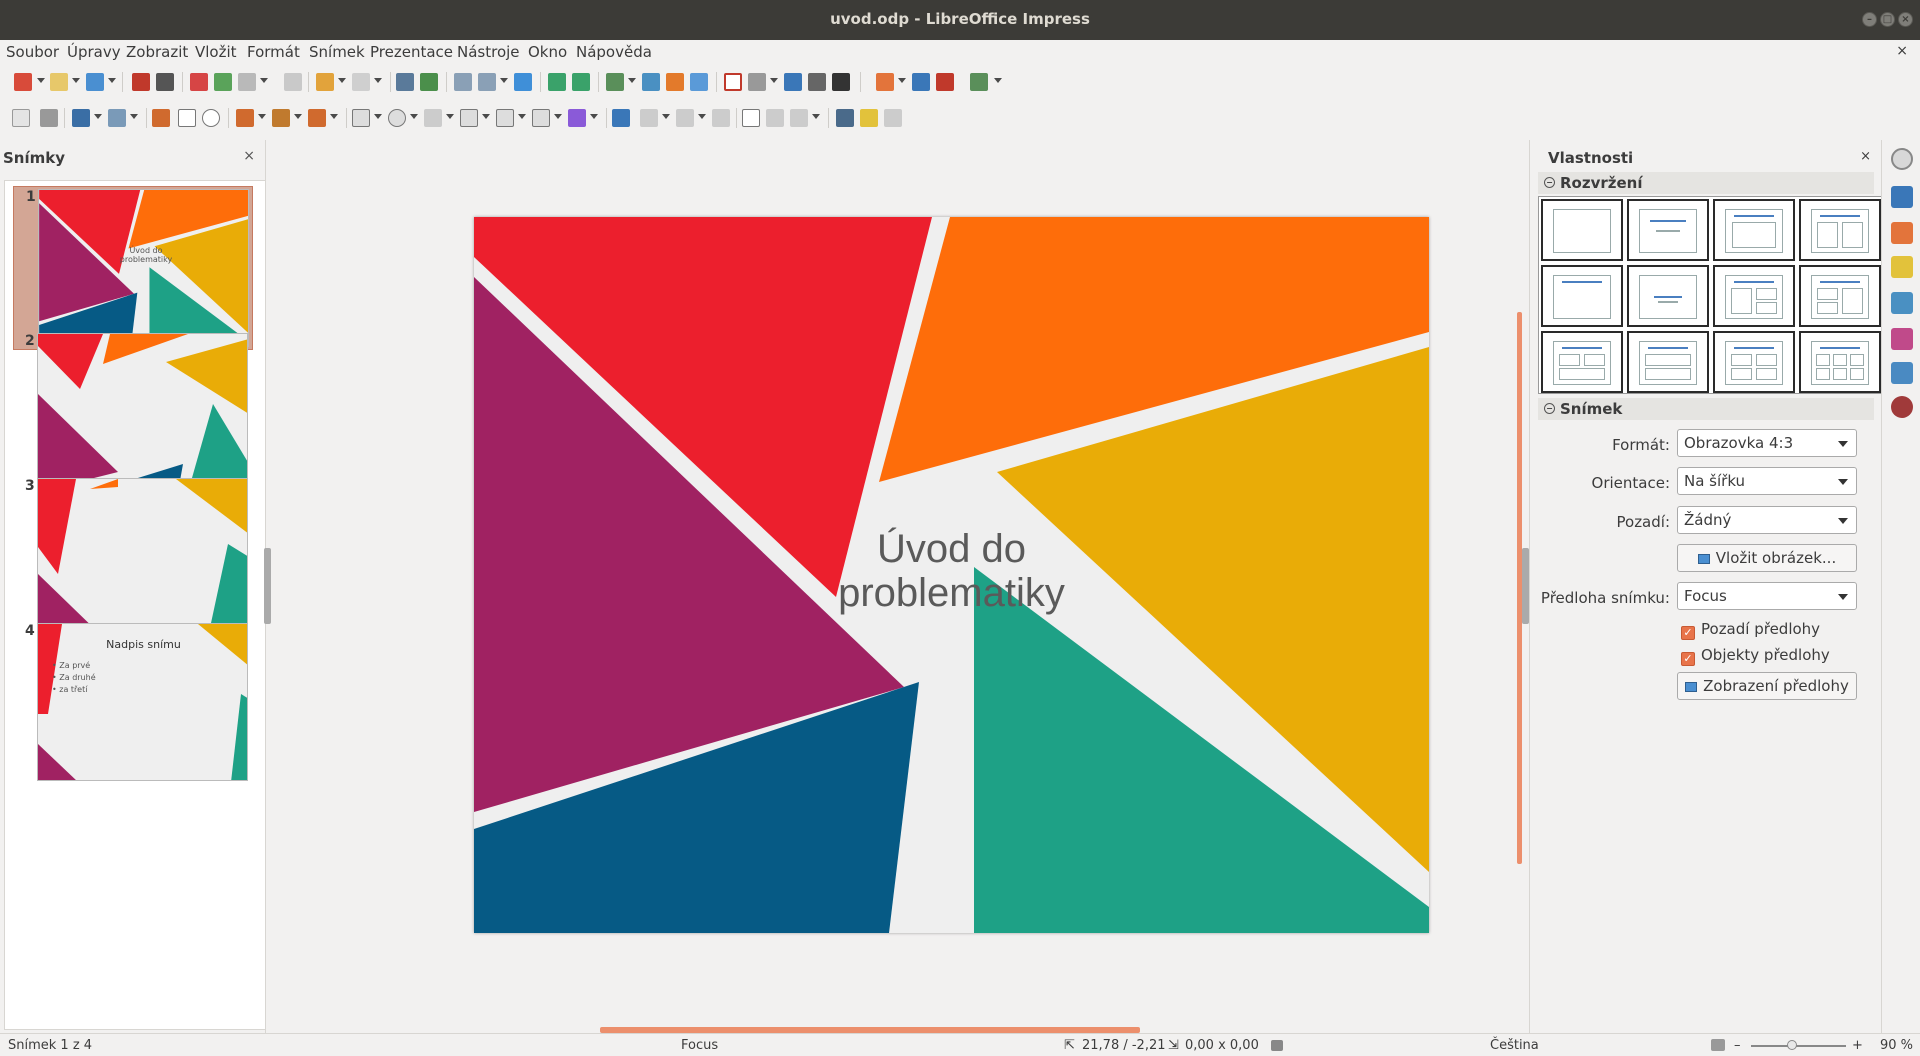 This screenshot has height=1056, width=1920. What do you see at coordinates (1582, 362) in the screenshot?
I see `layout-title-2-content-over` at bounding box center [1582, 362].